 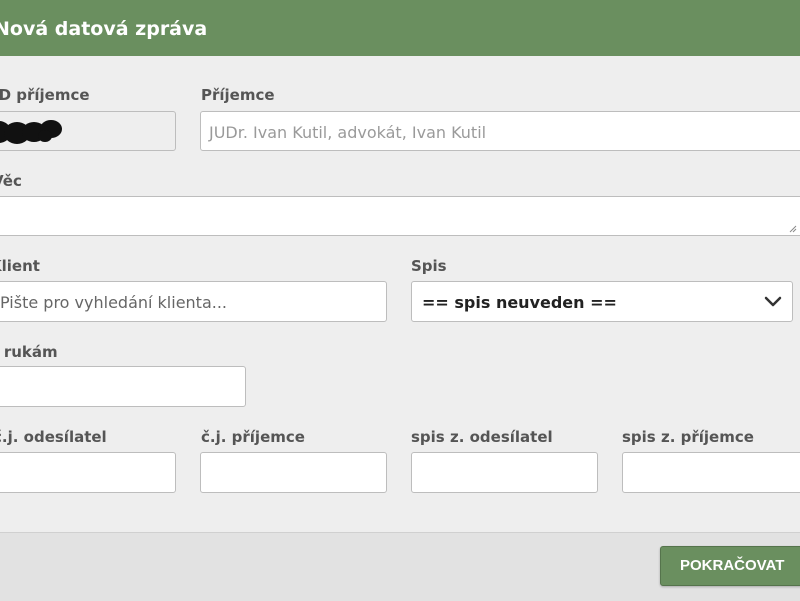 What do you see at coordinates (793, 229) in the screenshot?
I see `resize-grip-icon` at bounding box center [793, 229].